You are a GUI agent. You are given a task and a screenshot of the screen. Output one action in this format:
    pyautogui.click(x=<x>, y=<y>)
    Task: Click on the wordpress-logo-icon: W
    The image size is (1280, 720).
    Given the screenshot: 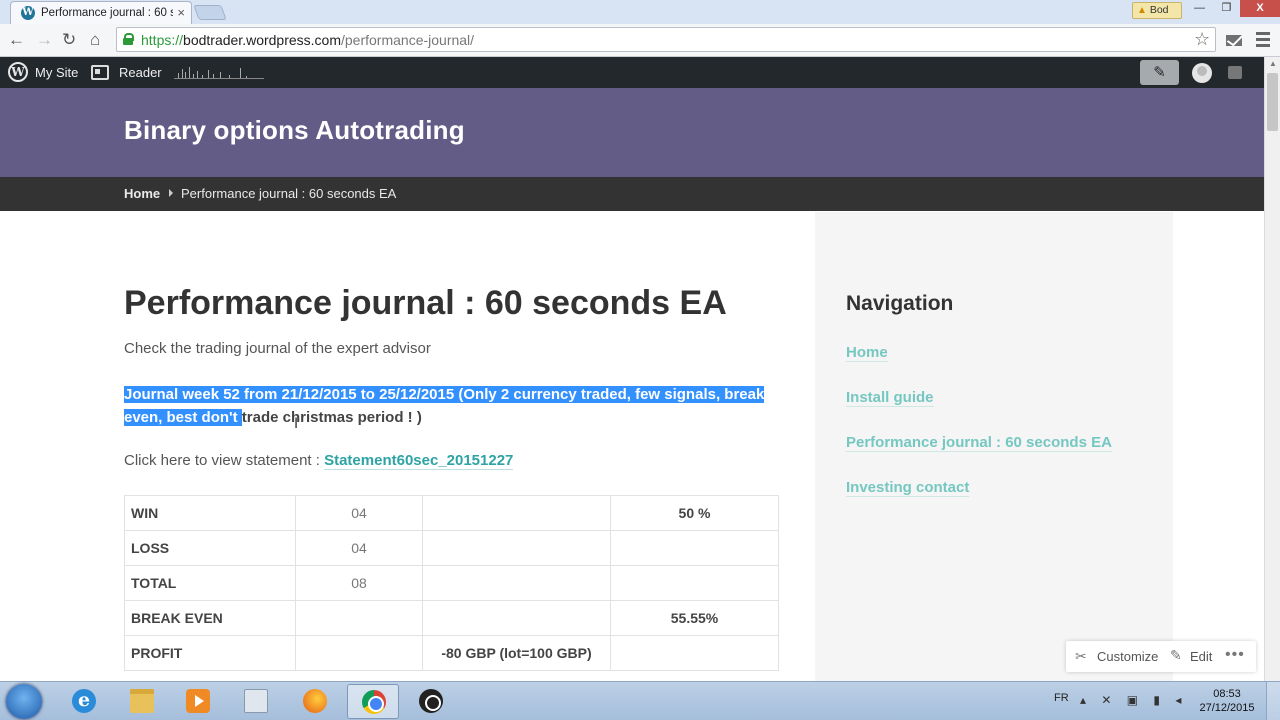 What is the action you would take?
    pyautogui.click(x=18, y=72)
    